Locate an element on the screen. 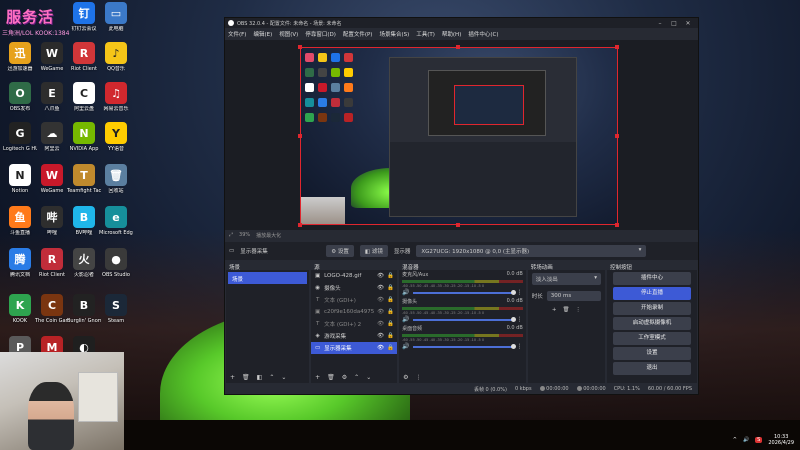 This screenshot has height=450, width=800. menu-item: 文件(F) is located at coordinates (237, 34).